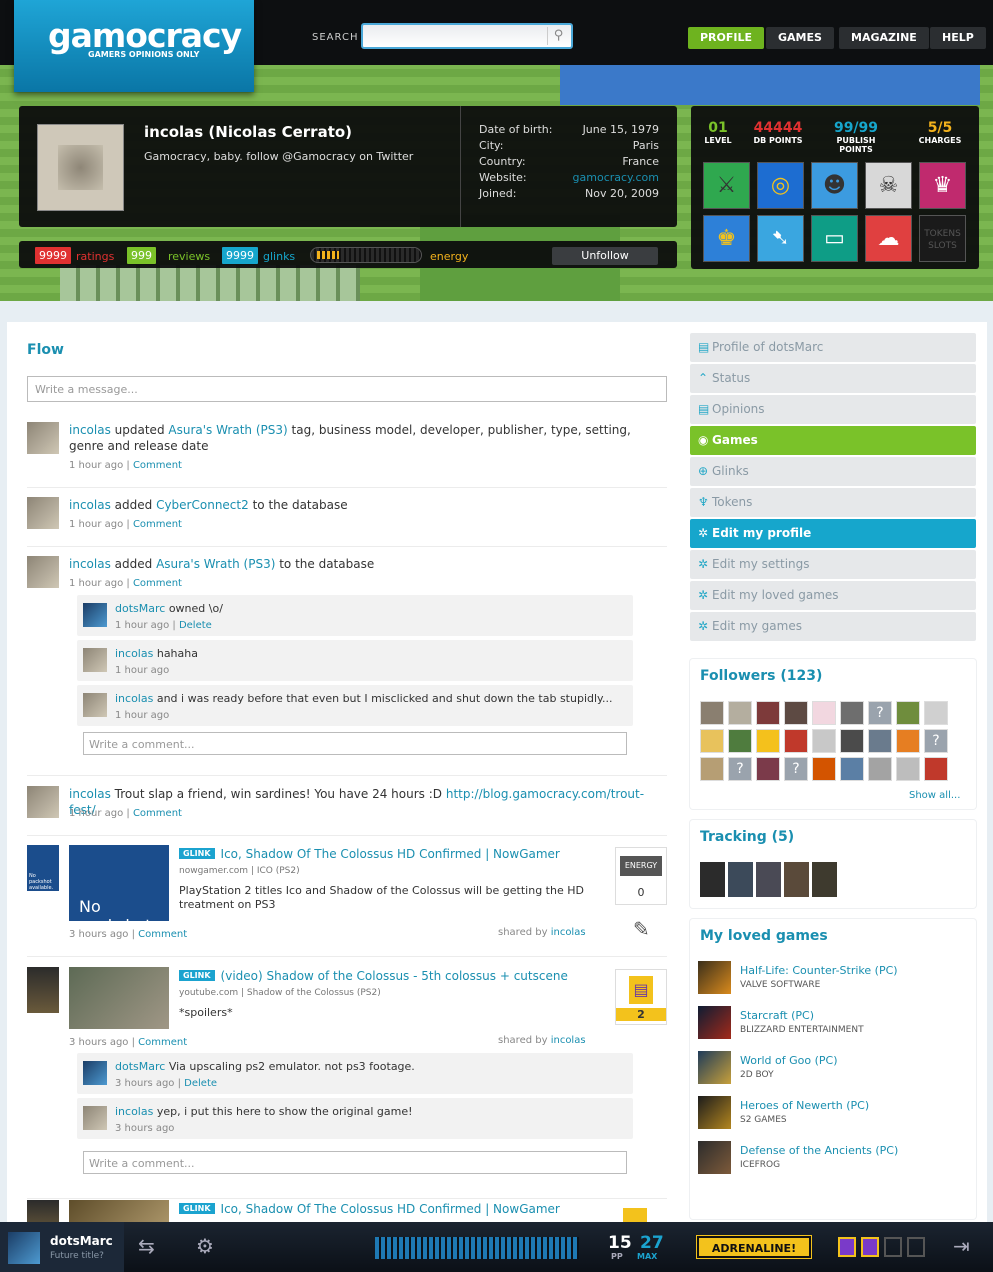 Image resolution: width=993 pixels, height=1272 pixels. What do you see at coordinates (833, 1069) in the screenshot?
I see `loved-game: World of Goo (PC) 2D BOY` at bounding box center [833, 1069].